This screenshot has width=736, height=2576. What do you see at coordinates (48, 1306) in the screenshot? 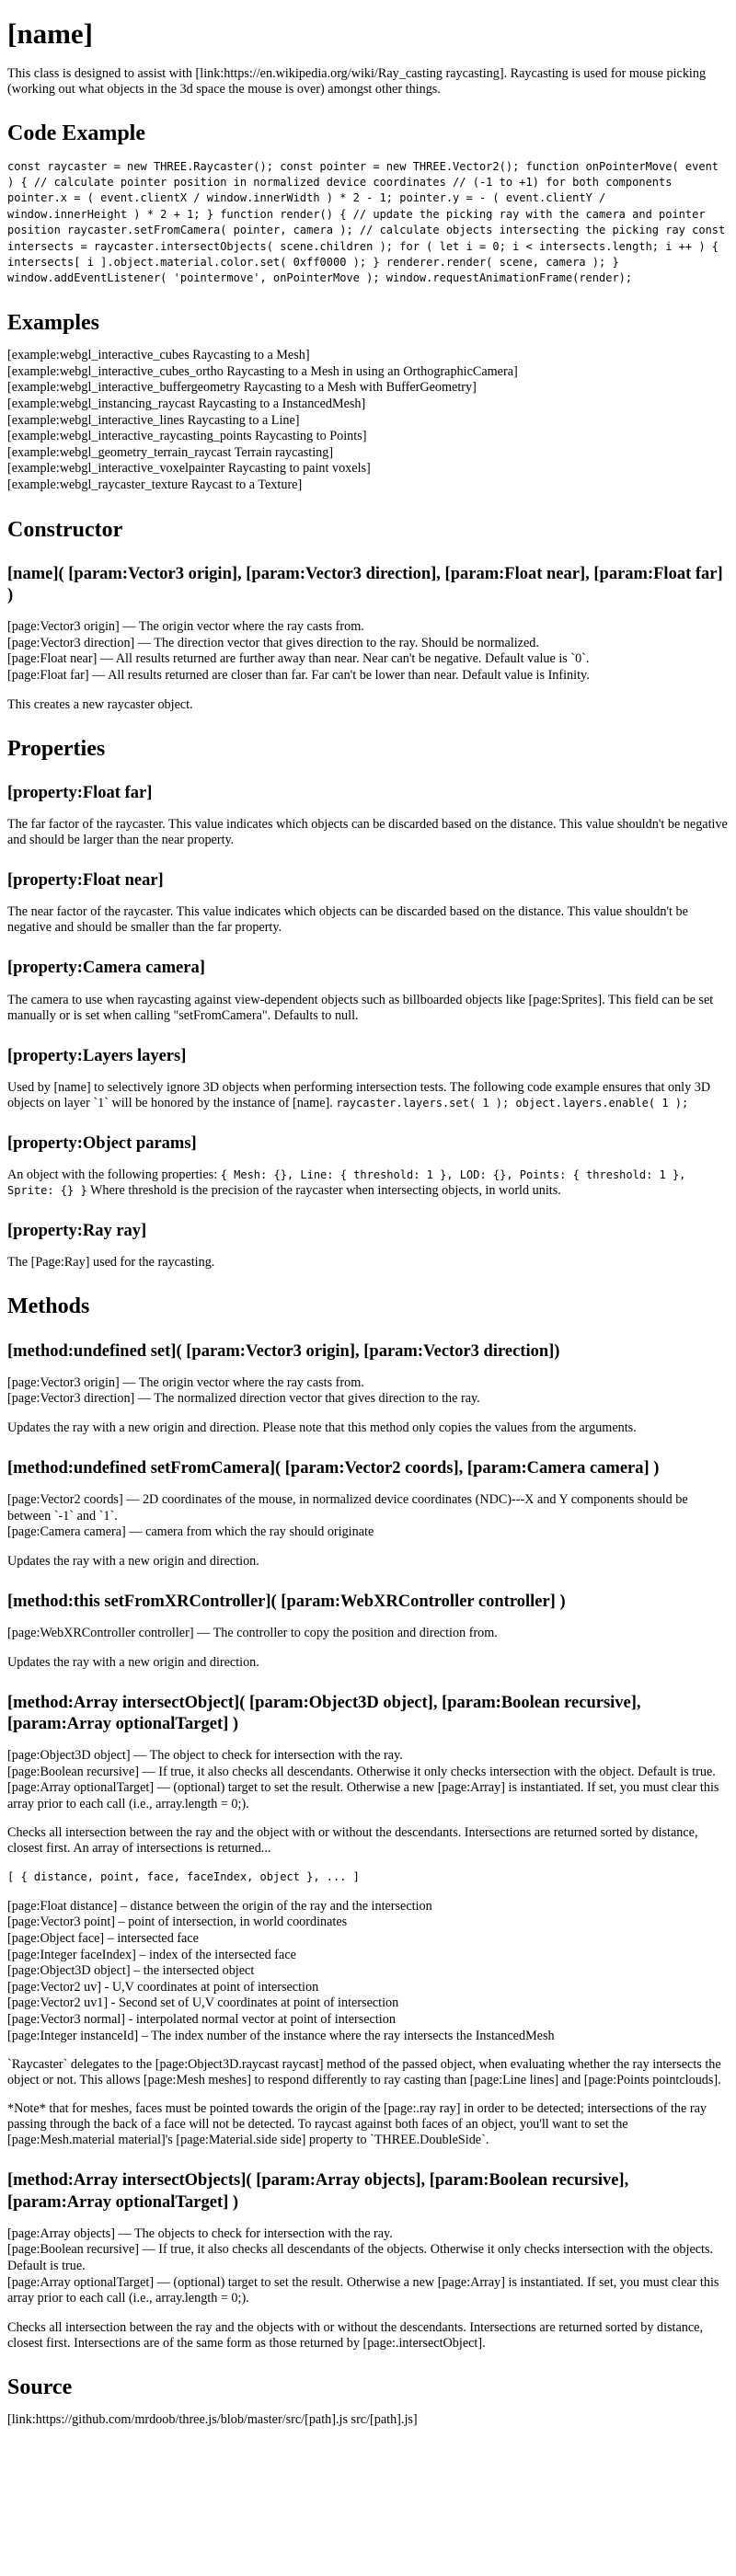
I see `methods-heading: Methods` at bounding box center [48, 1306].